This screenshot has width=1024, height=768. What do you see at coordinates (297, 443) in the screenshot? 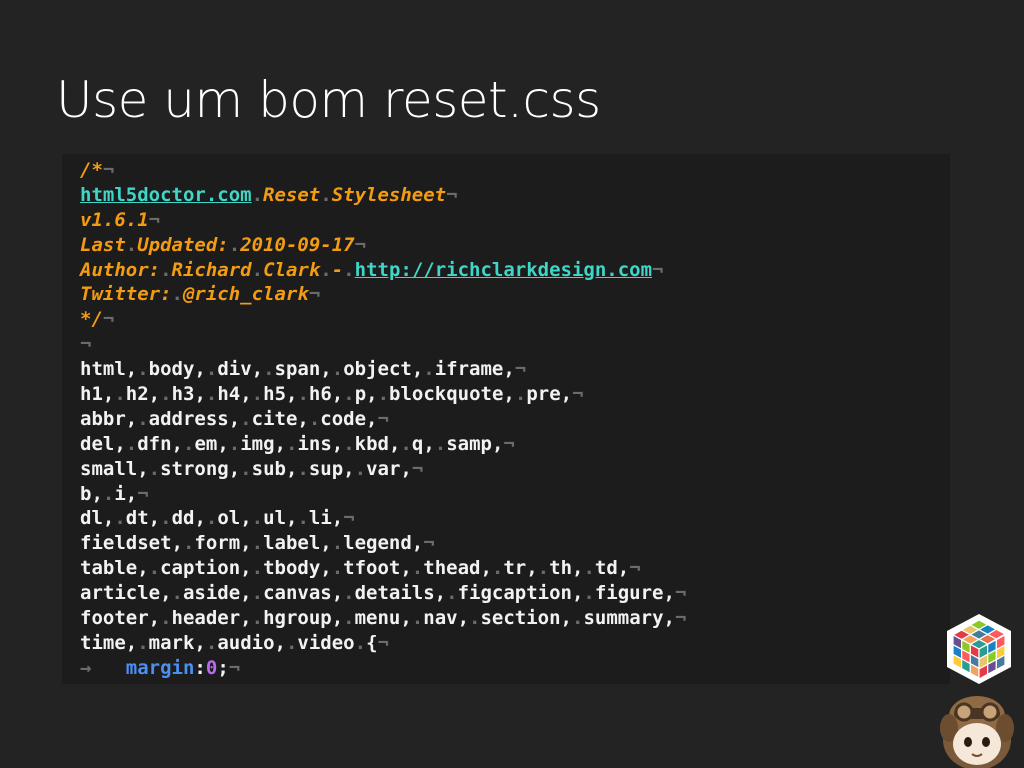
I see `code-line: del,.dfn,.em,.img,.ins,.kbd,.q,.samp,¬` at bounding box center [297, 443].